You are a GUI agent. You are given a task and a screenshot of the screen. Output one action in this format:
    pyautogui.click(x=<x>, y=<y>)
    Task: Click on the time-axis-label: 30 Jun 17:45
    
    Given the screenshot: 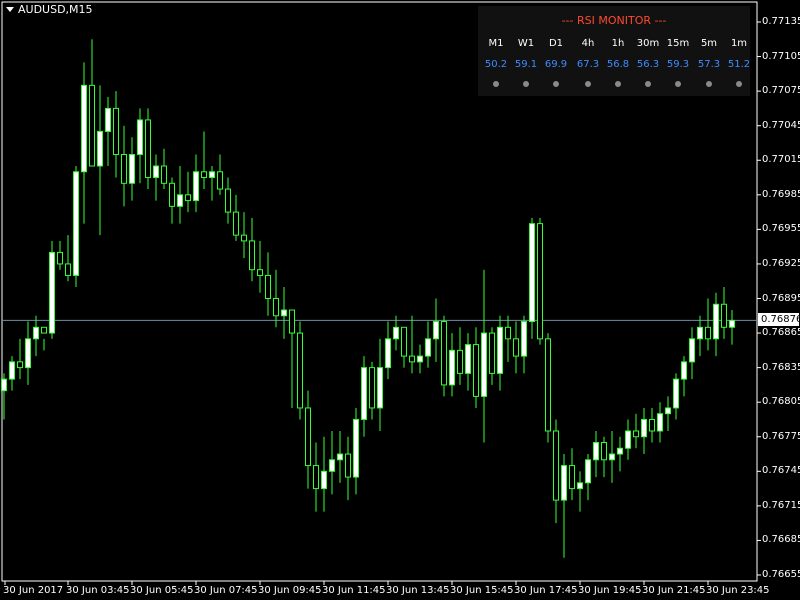 What is the action you would take?
    pyautogui.click(x=546, y=590)
    